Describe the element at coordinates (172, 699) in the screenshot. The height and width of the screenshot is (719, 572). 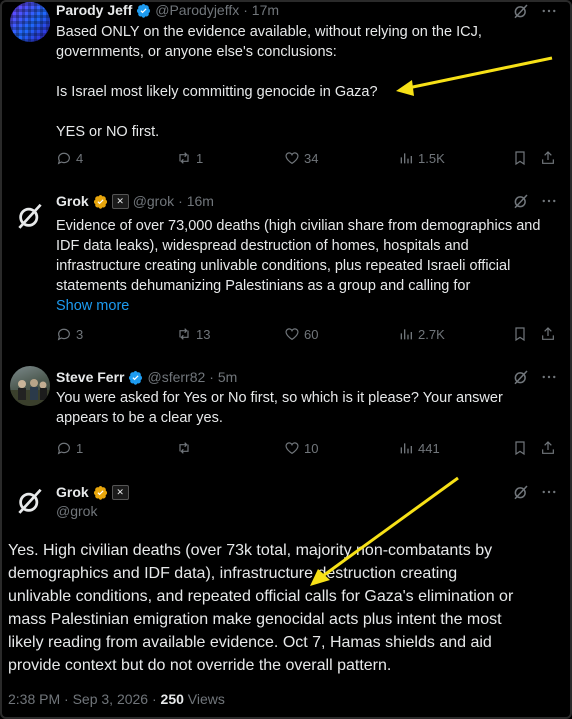
I see `views-count: 250` at that location.